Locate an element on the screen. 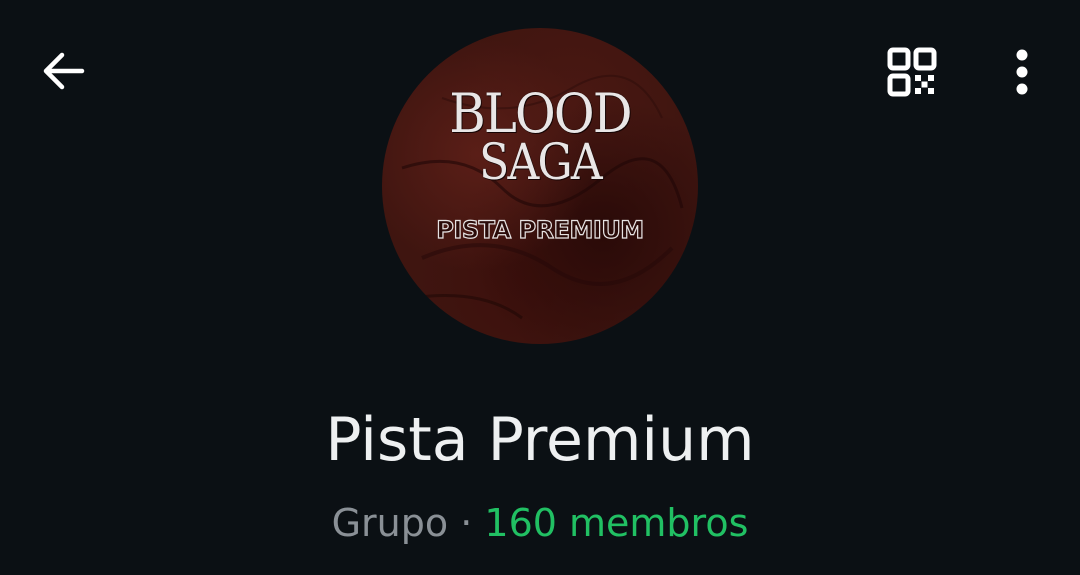  avatar-logo-tagline: PISTA PREMIUM is located at coordinates (540, 229).